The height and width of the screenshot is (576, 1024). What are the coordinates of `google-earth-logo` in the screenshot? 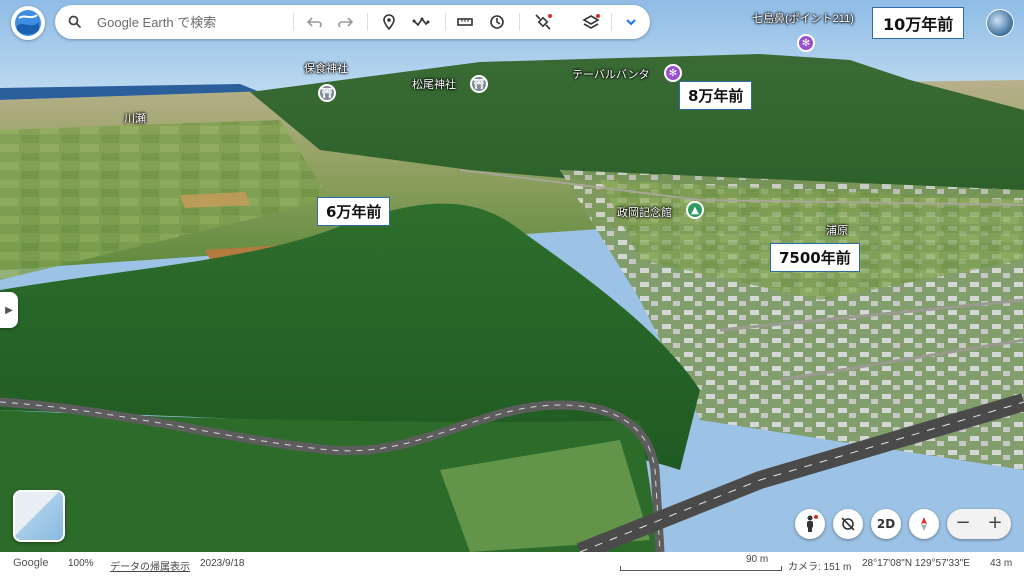 It's located at (28, 23).